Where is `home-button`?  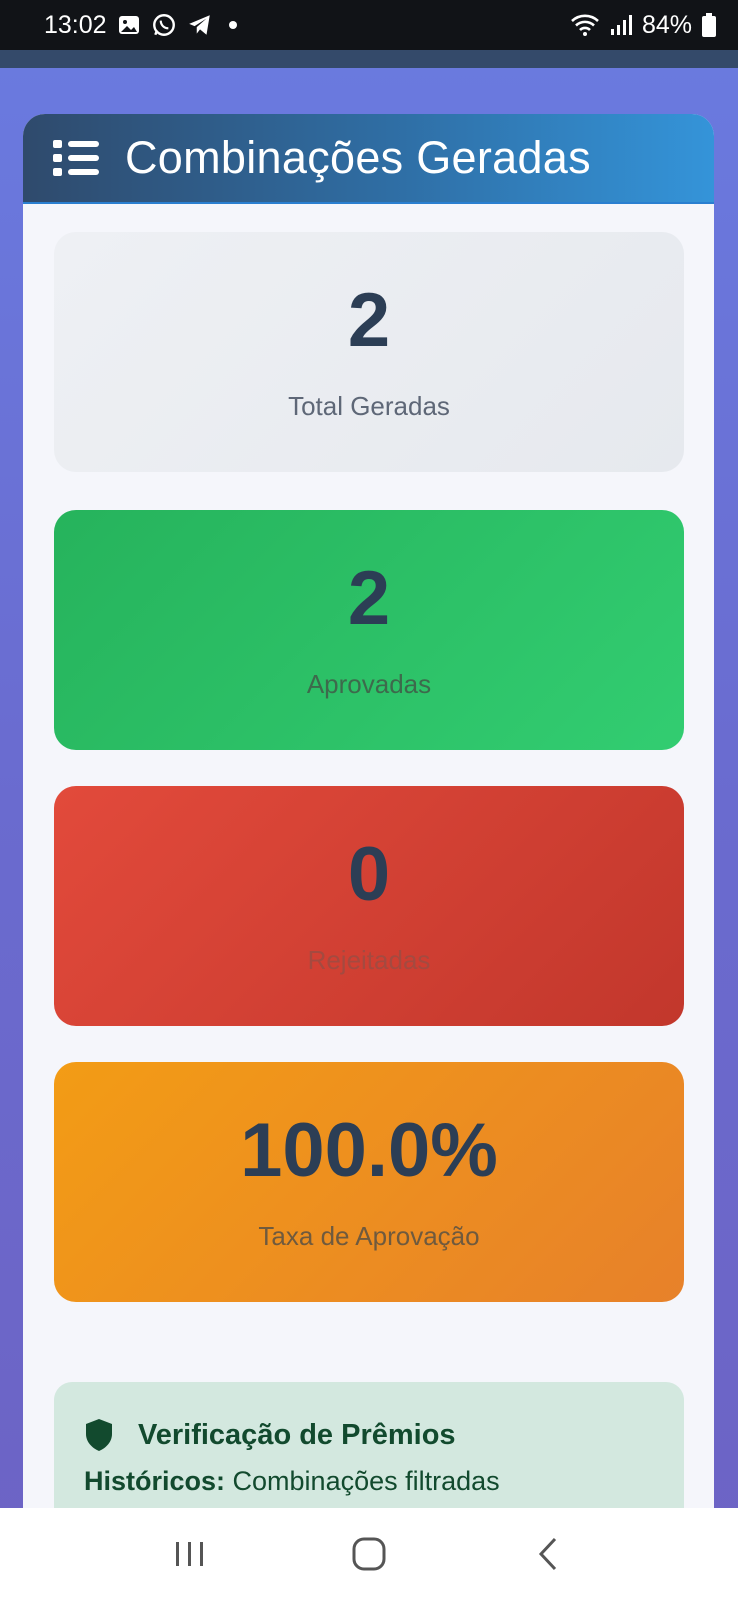 home-button is located at coordinates (369, 1554).